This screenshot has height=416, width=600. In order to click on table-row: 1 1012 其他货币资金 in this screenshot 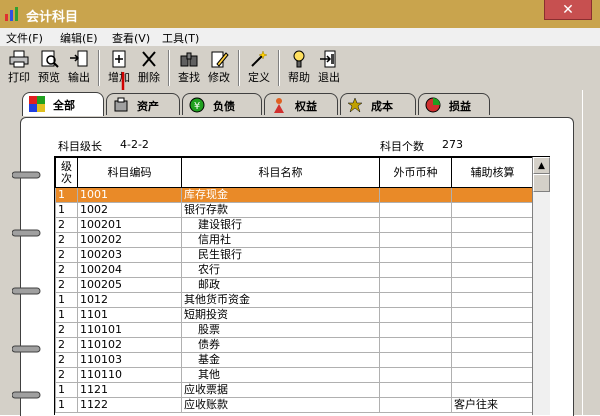, I will do `click(294, 300)`.